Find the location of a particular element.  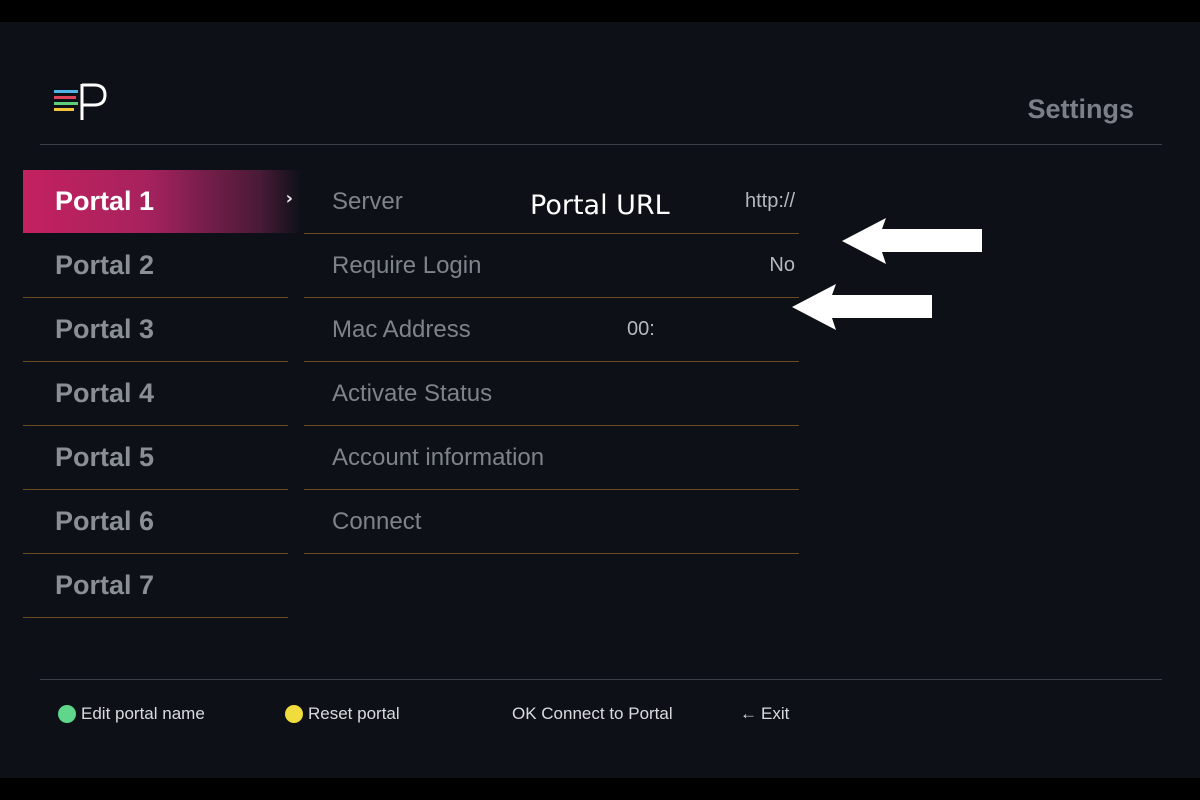

sidebar-item-portal-6: Portal 6 is located at coordinates (155, 522).